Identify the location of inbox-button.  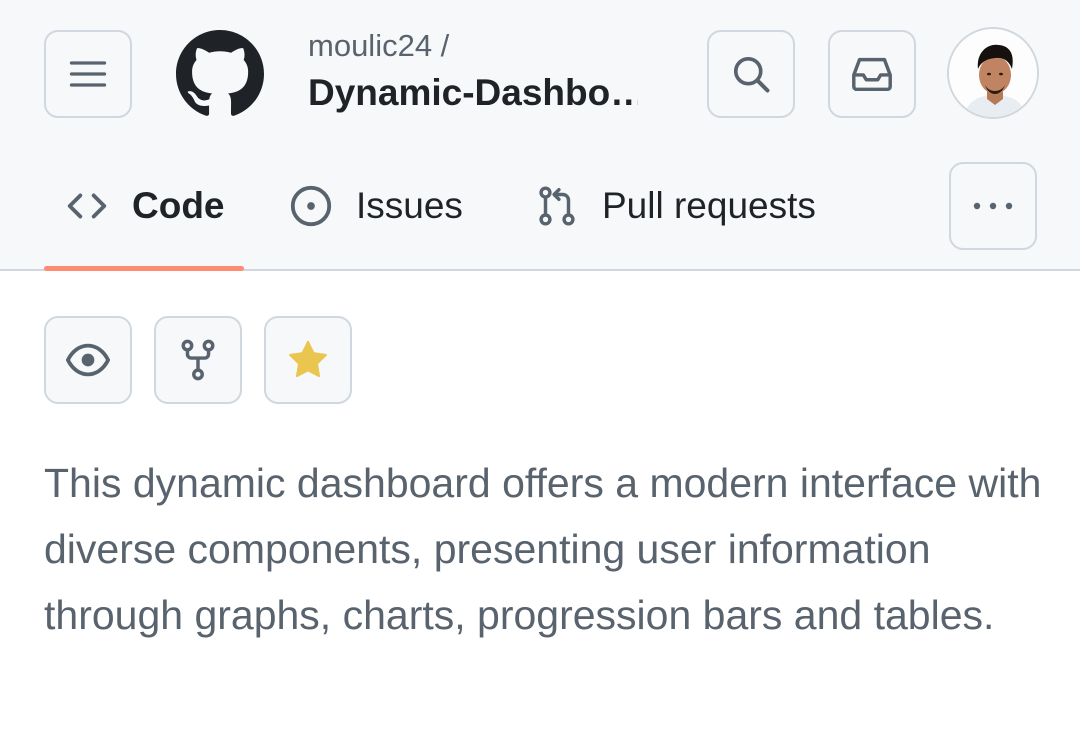
(872, 74).